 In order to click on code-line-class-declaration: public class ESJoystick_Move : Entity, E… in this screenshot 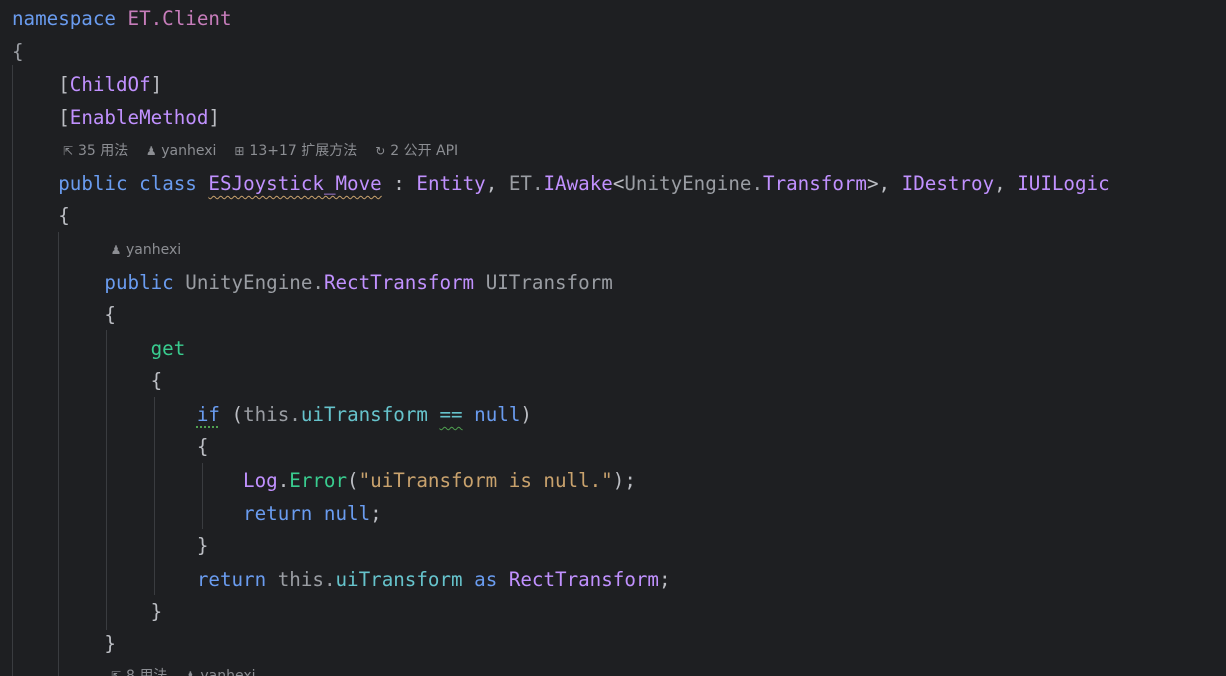, I will do `click(560, 183)`.